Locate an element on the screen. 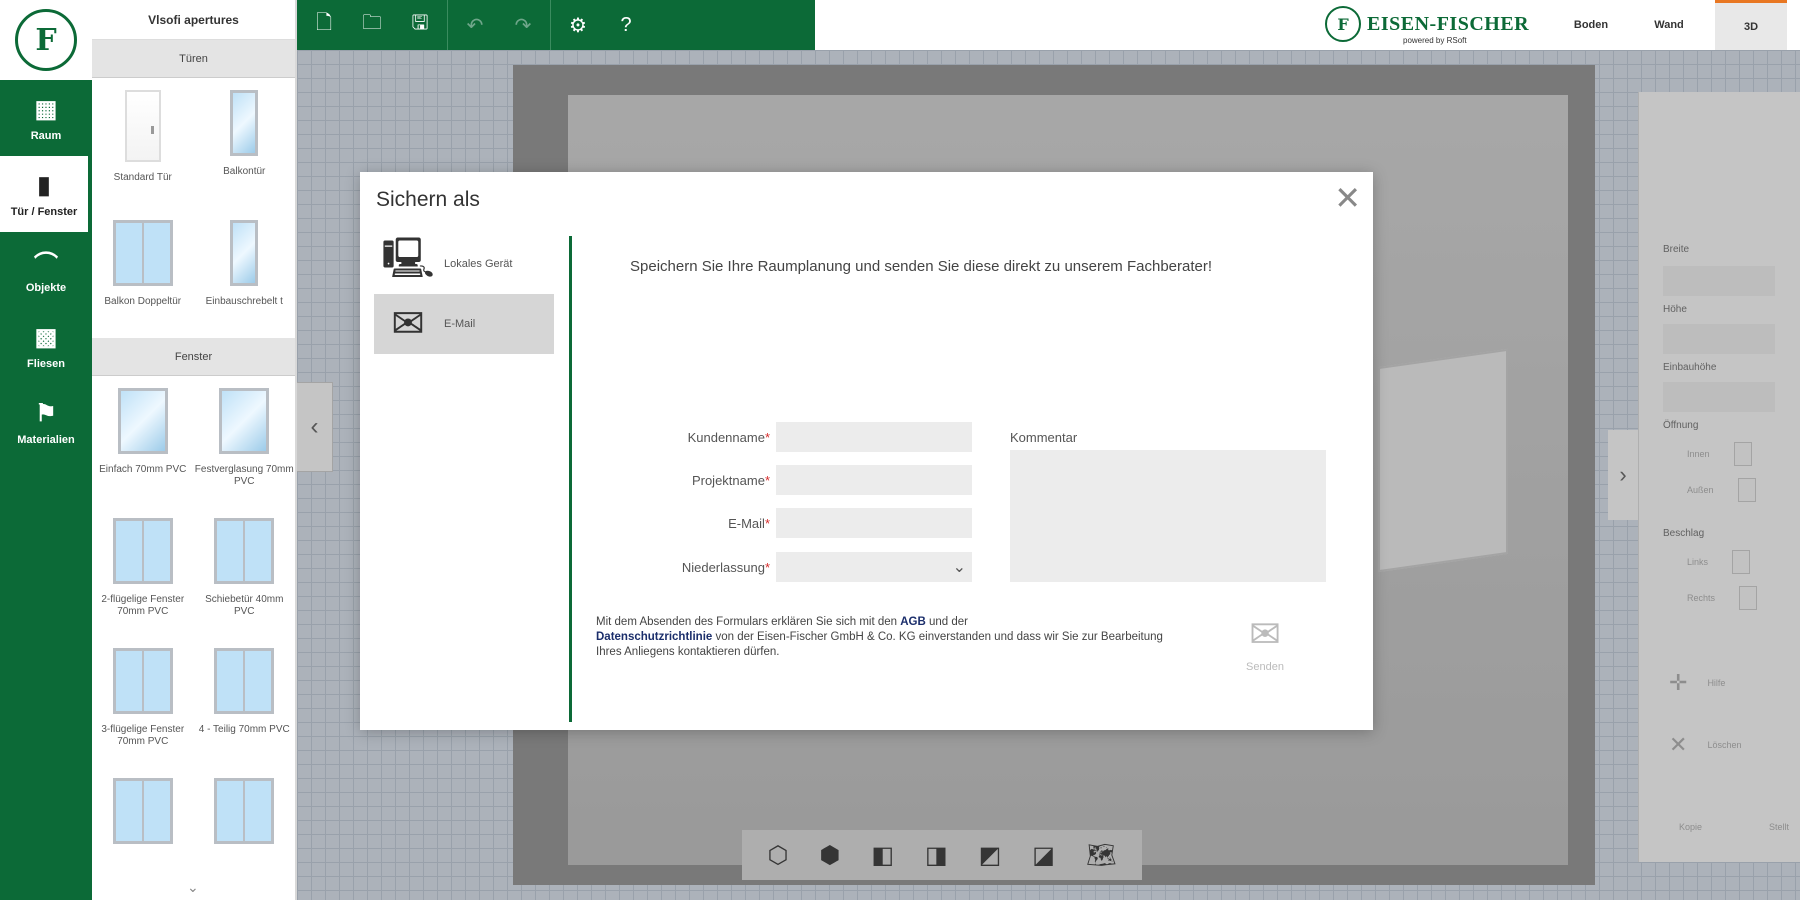 The width and height of the screenshot is (1800, 900). undo-icon: ↶ is located at coordinates (475, 25).